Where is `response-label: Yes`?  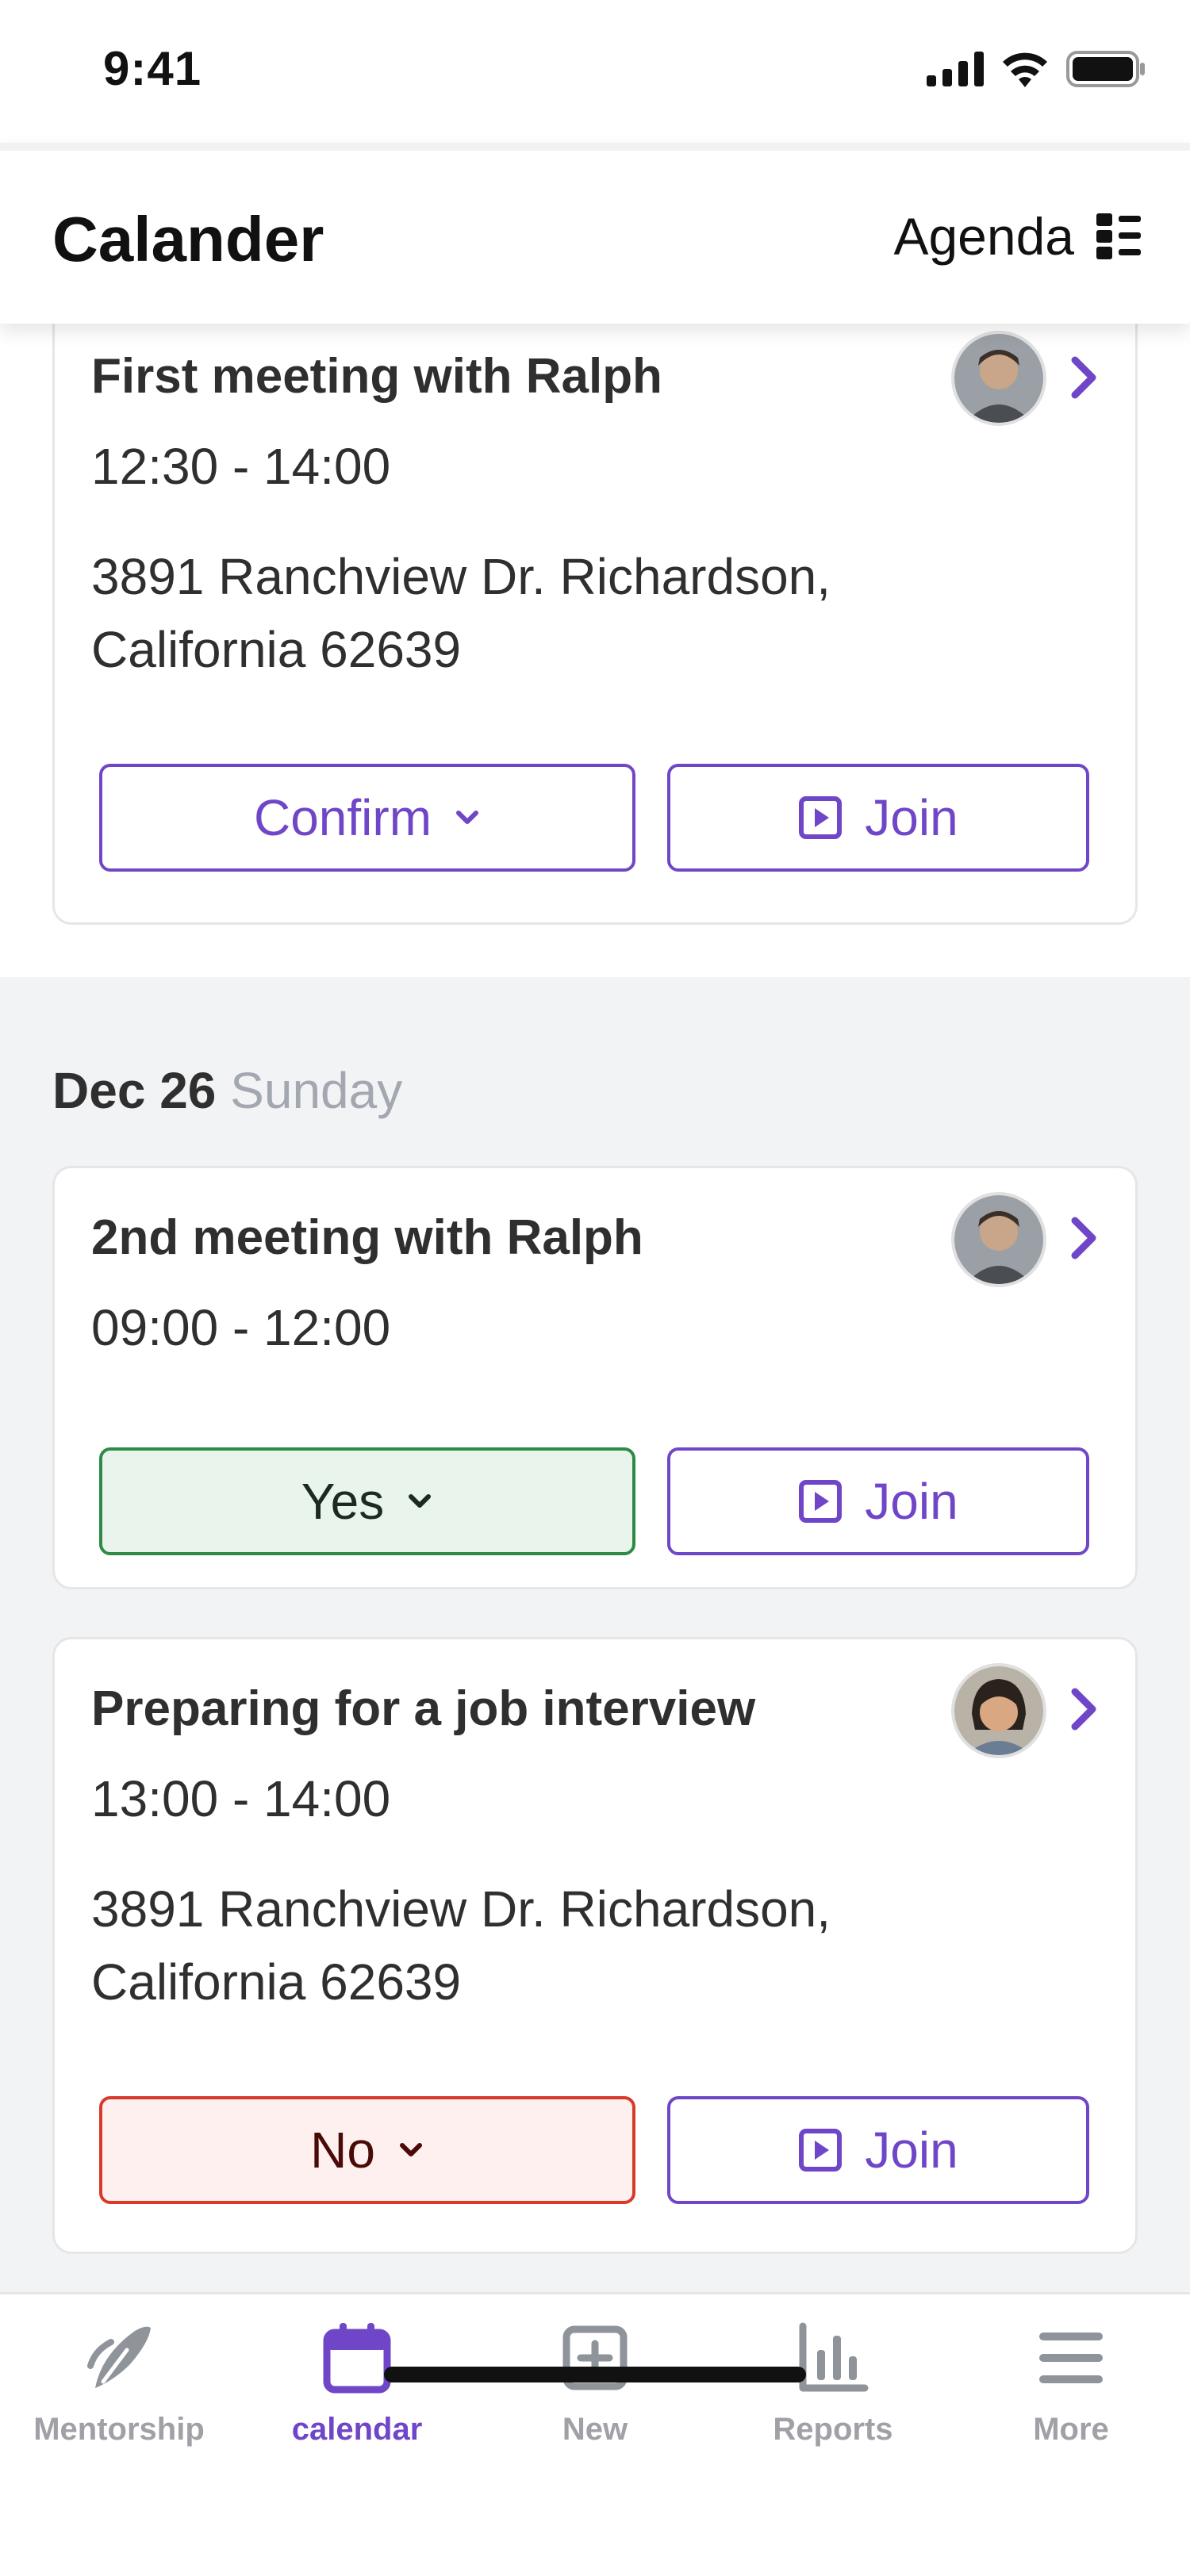 response-label: Yes is located at coordinates (343, 1501).